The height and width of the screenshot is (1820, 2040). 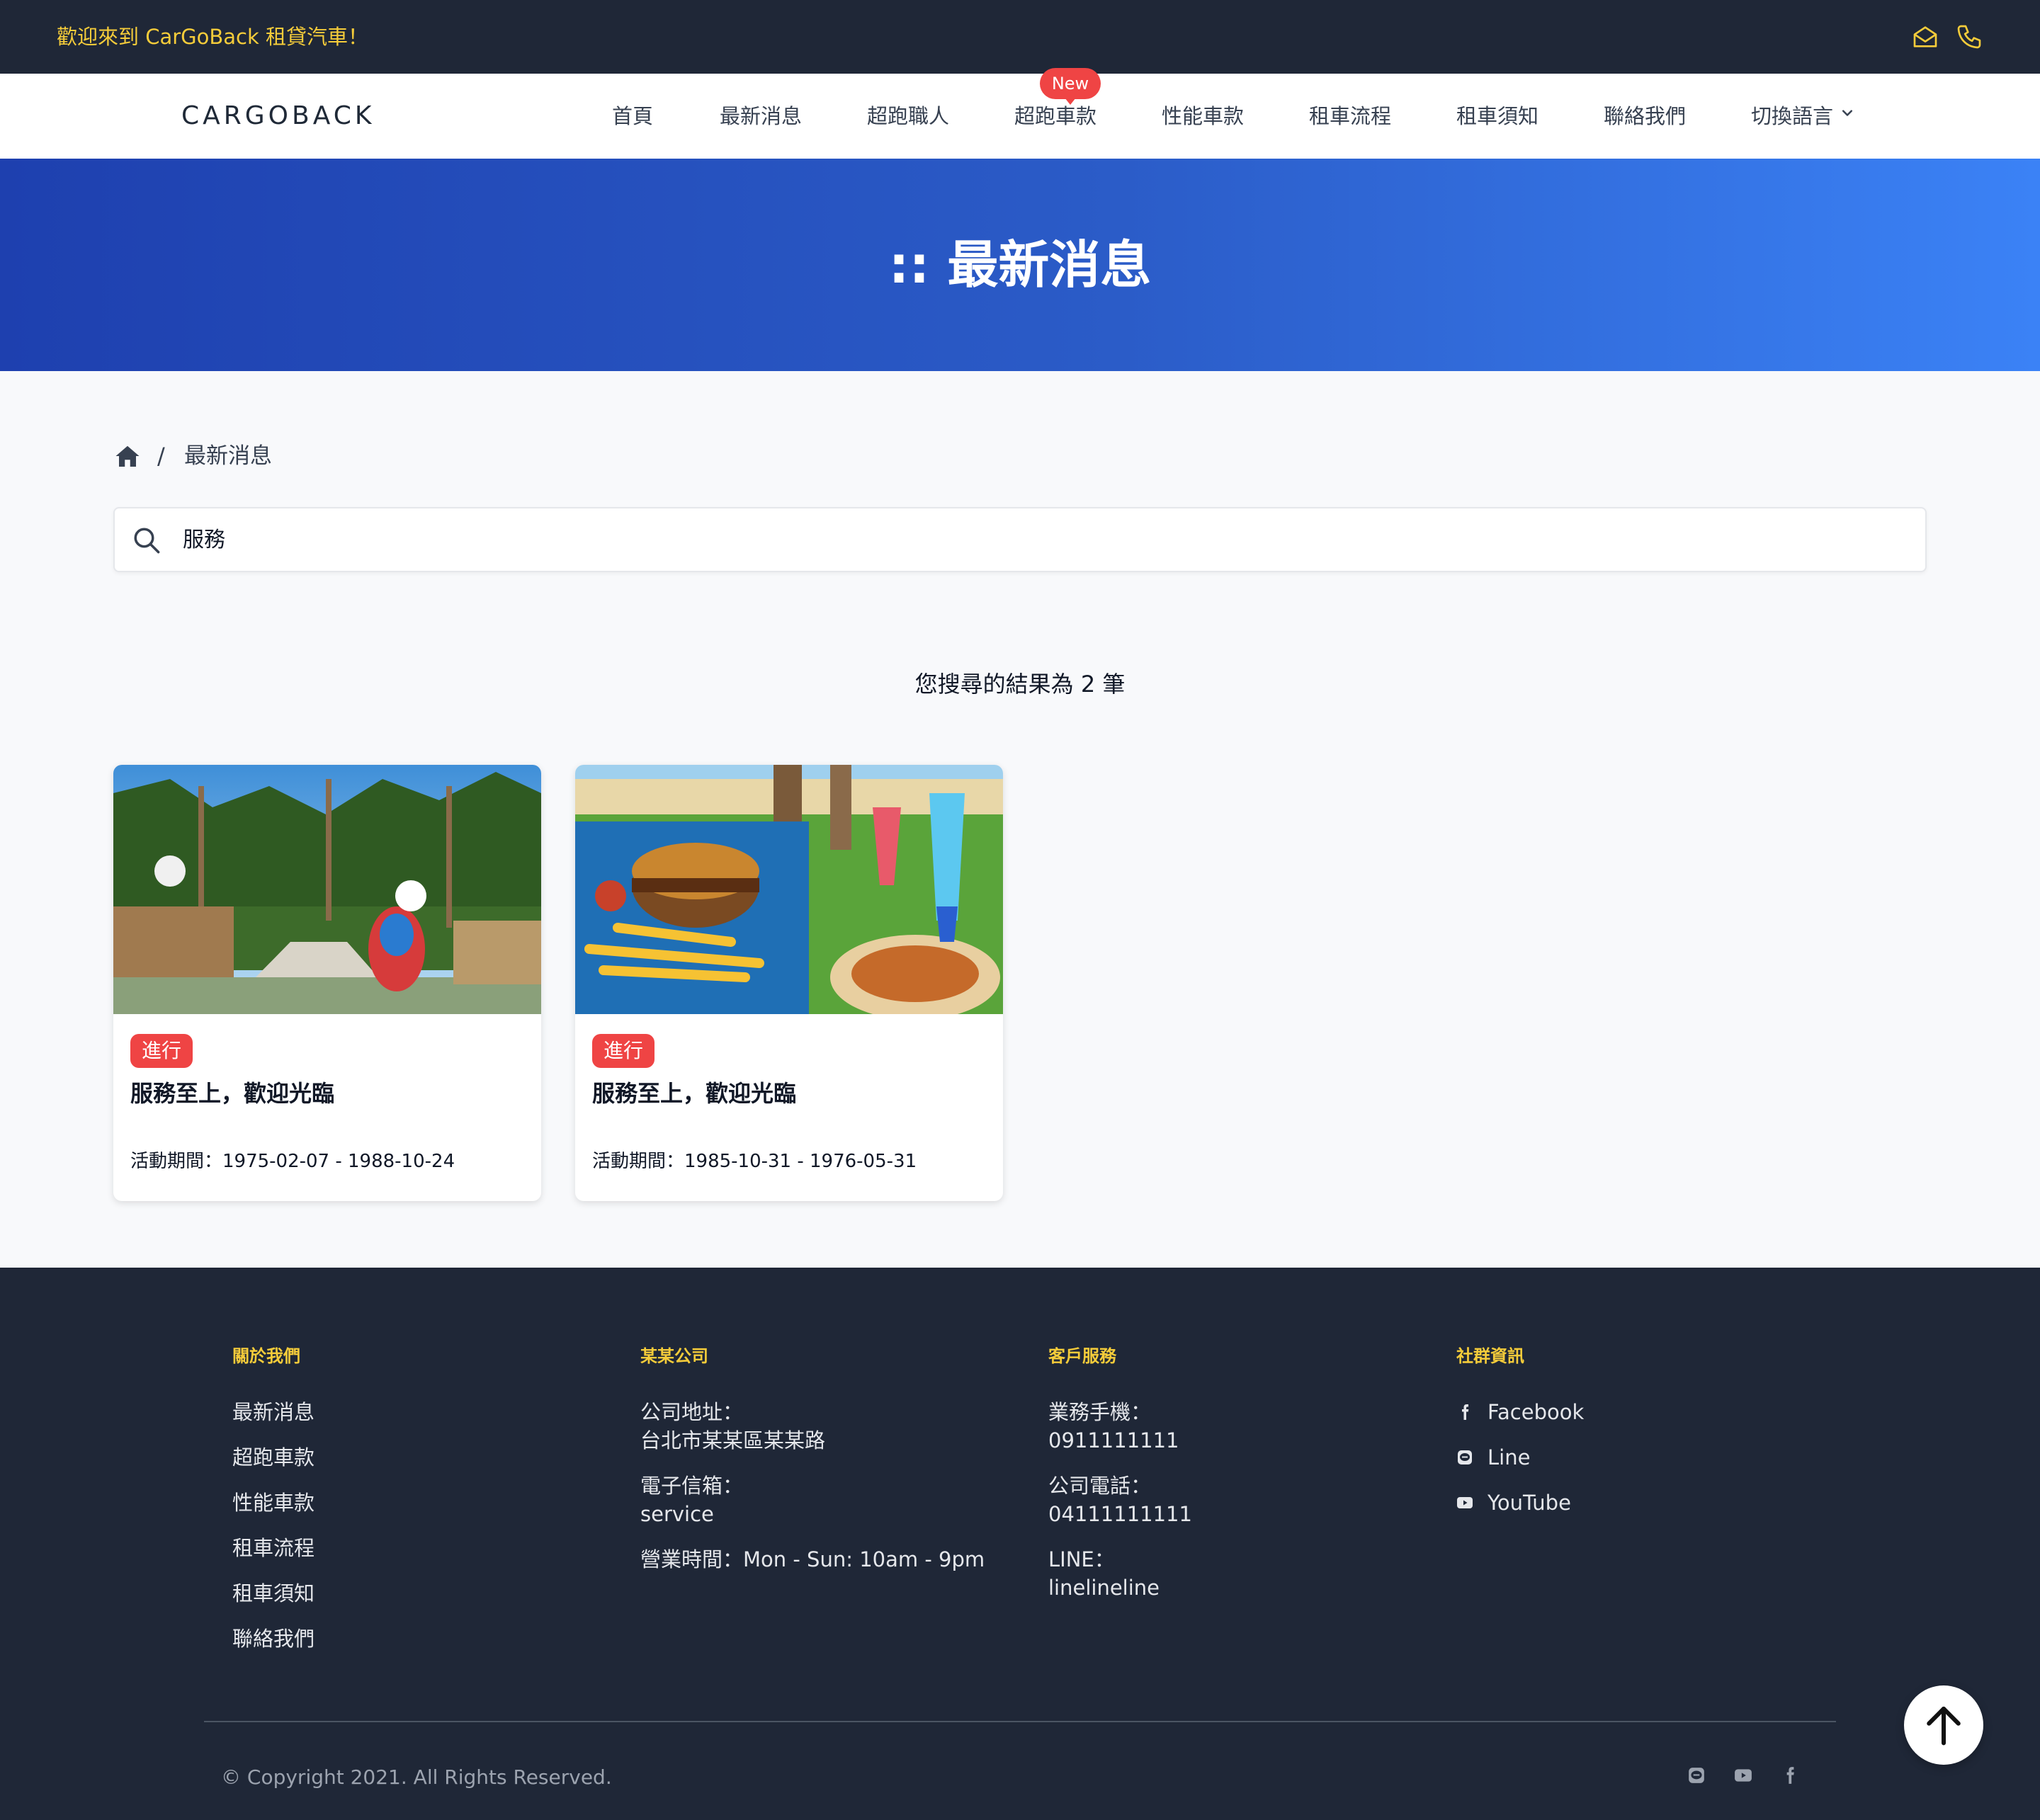 What do you see at coordinates (1120, 1588) in the screenshot?
I see `line-value: linelineline` at bounding box center [1120, 1588].